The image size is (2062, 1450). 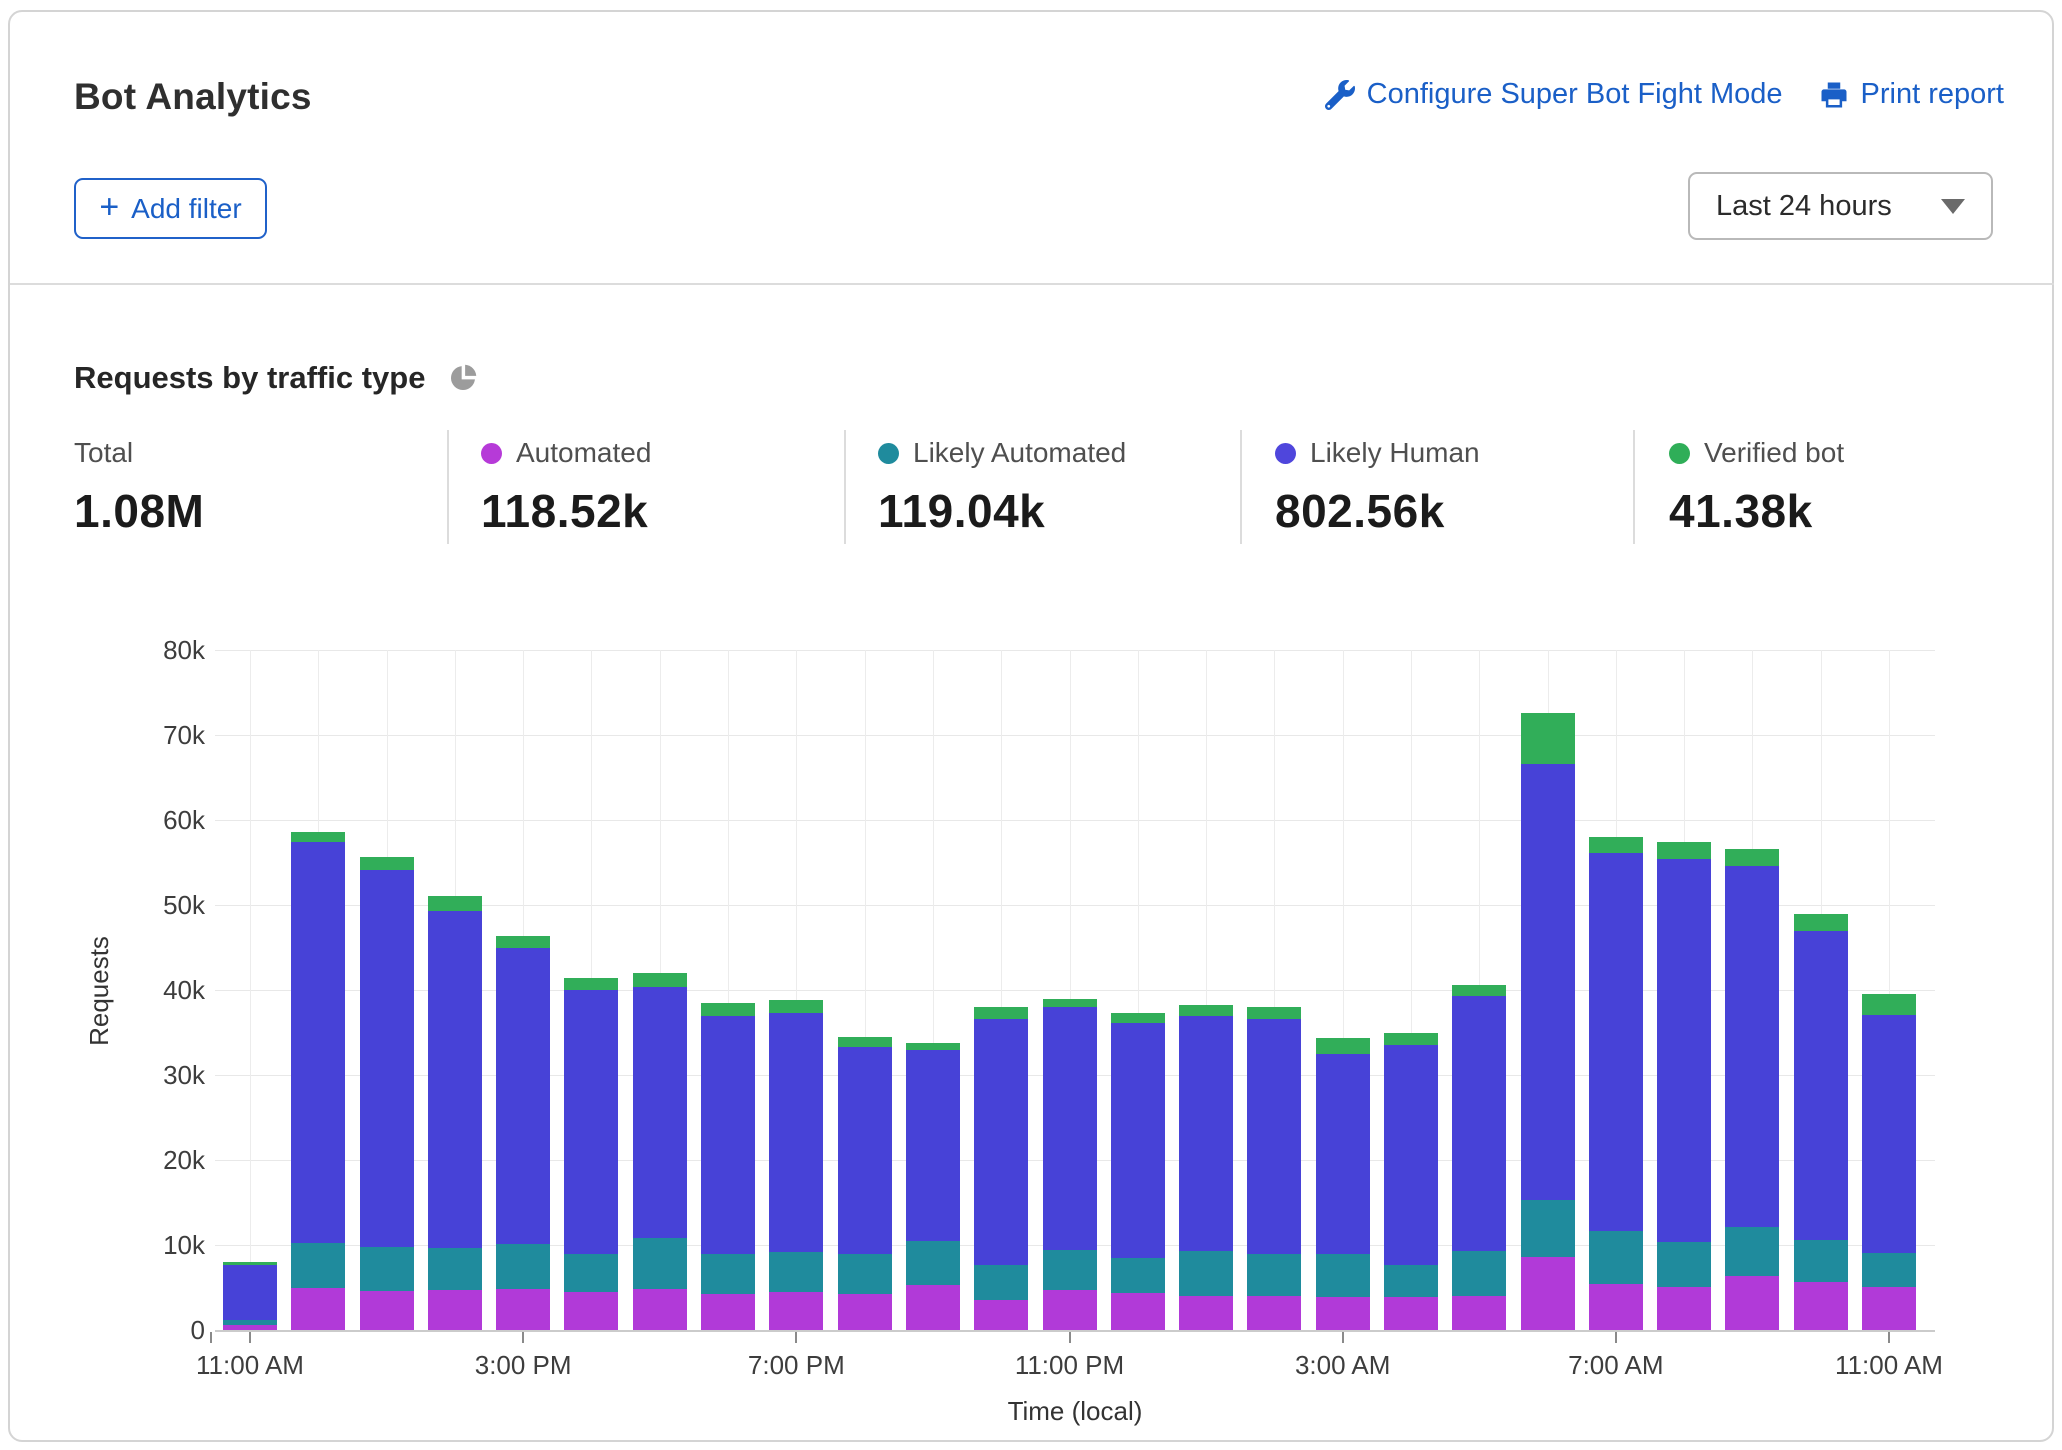 What do you see at coordinates (1553, 94) in the screenshot?
I see `configure-super-bot-fight-mode-link: Configure Super Bot Fight Mode` at bounding box center [1553, 94].